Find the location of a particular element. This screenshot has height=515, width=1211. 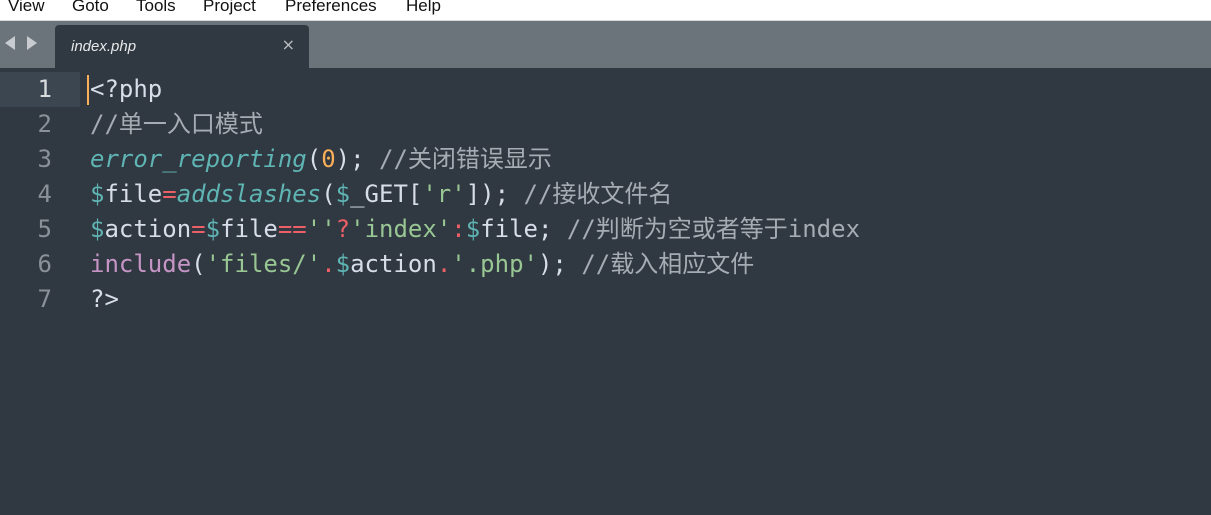

code-token: _GET is located at coordinates (379, 194).